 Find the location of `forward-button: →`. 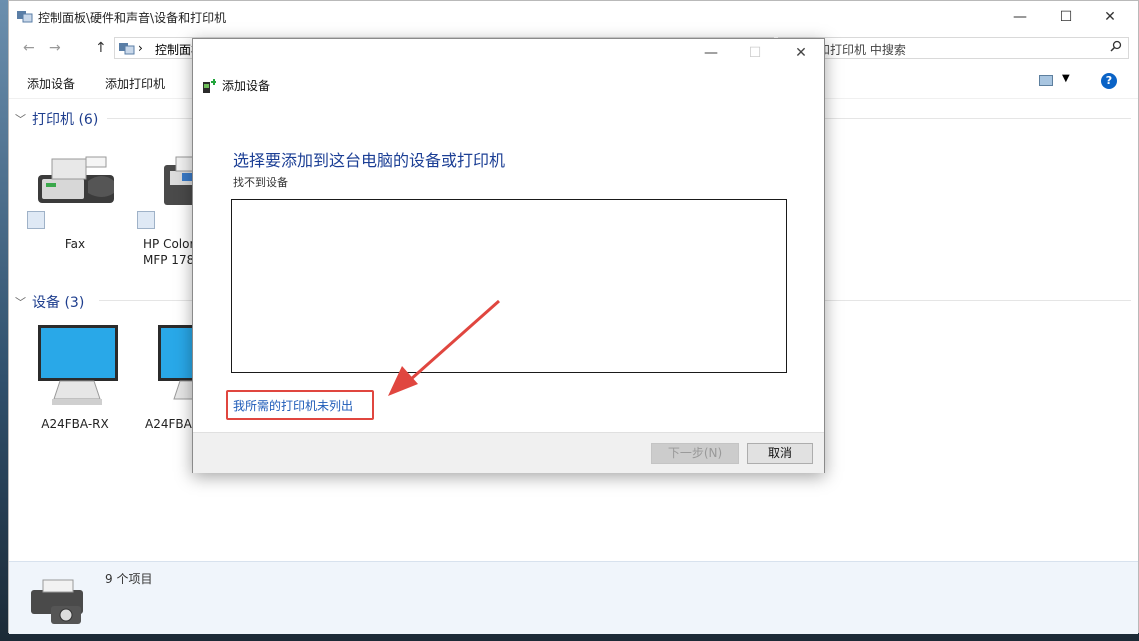

forward-button: → is located at coordinates (55, 48).